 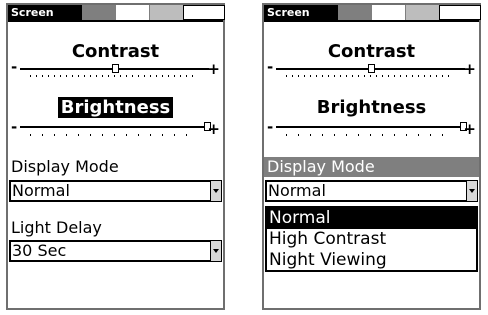 I want to click on option-high-contrast: High Contrast, so click(x=371, y=239).